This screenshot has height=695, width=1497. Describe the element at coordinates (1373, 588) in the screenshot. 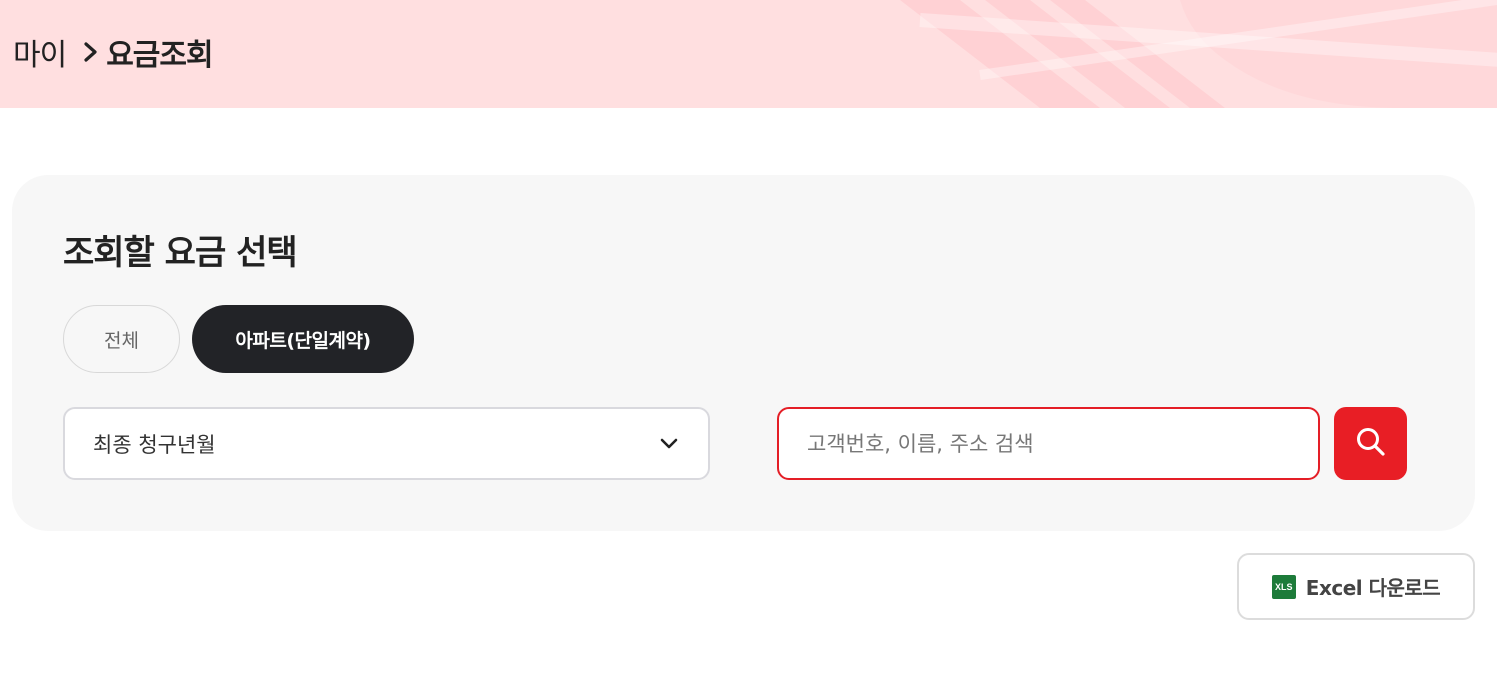

I see `excel-download-label: Excel 다운로드` at that location.